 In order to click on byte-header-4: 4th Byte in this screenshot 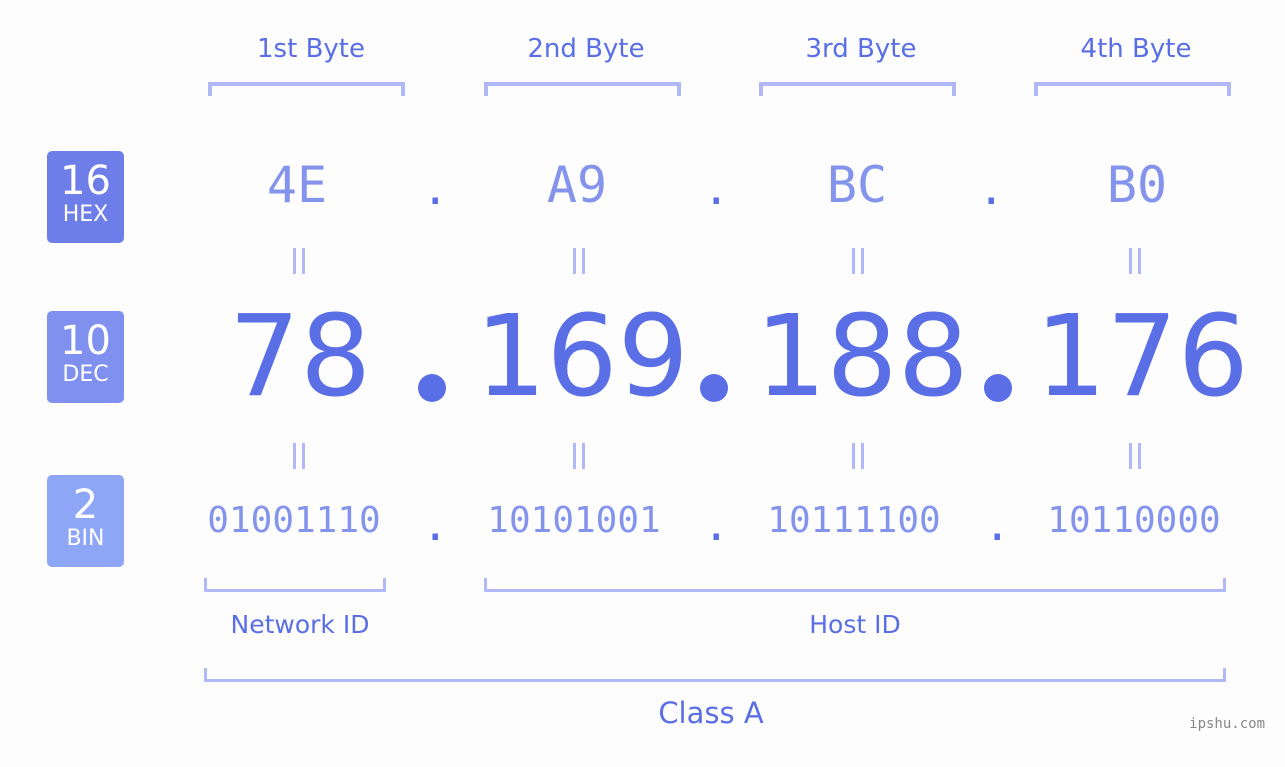, I will do `click(1136, 49)`.